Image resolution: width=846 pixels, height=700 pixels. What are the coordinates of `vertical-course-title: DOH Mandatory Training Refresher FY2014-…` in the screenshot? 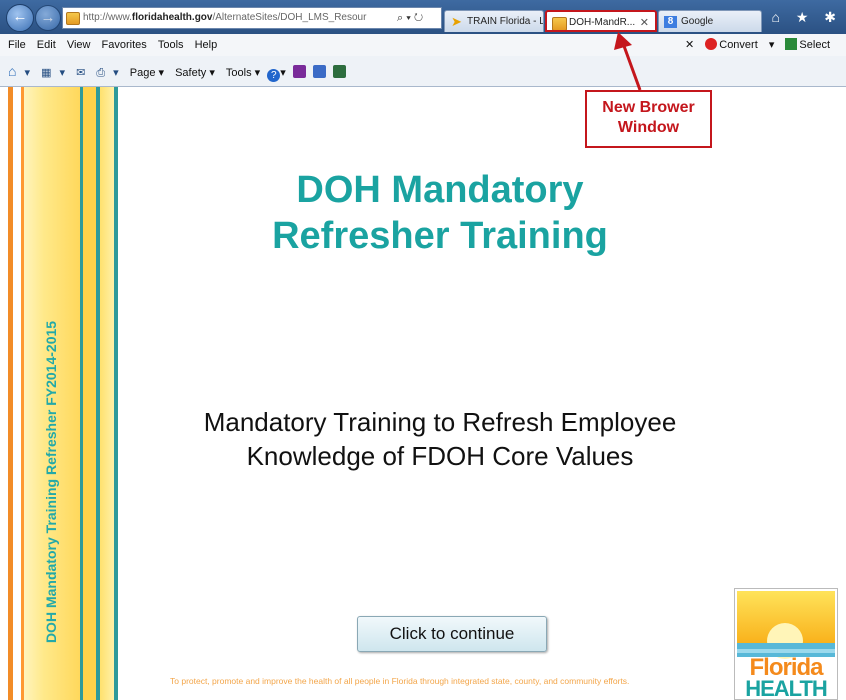 It's located at (51, 482).